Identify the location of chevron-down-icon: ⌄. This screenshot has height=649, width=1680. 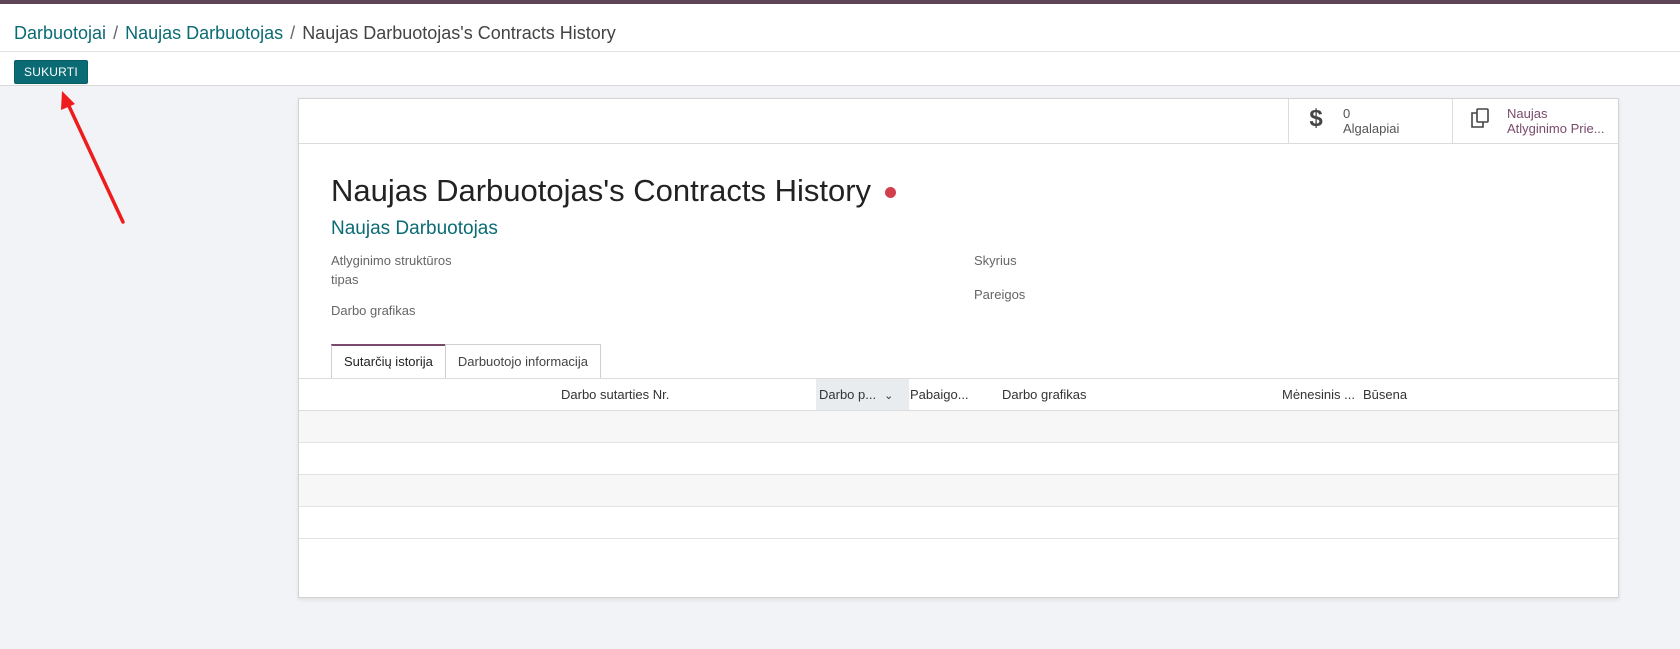
(889, 396).